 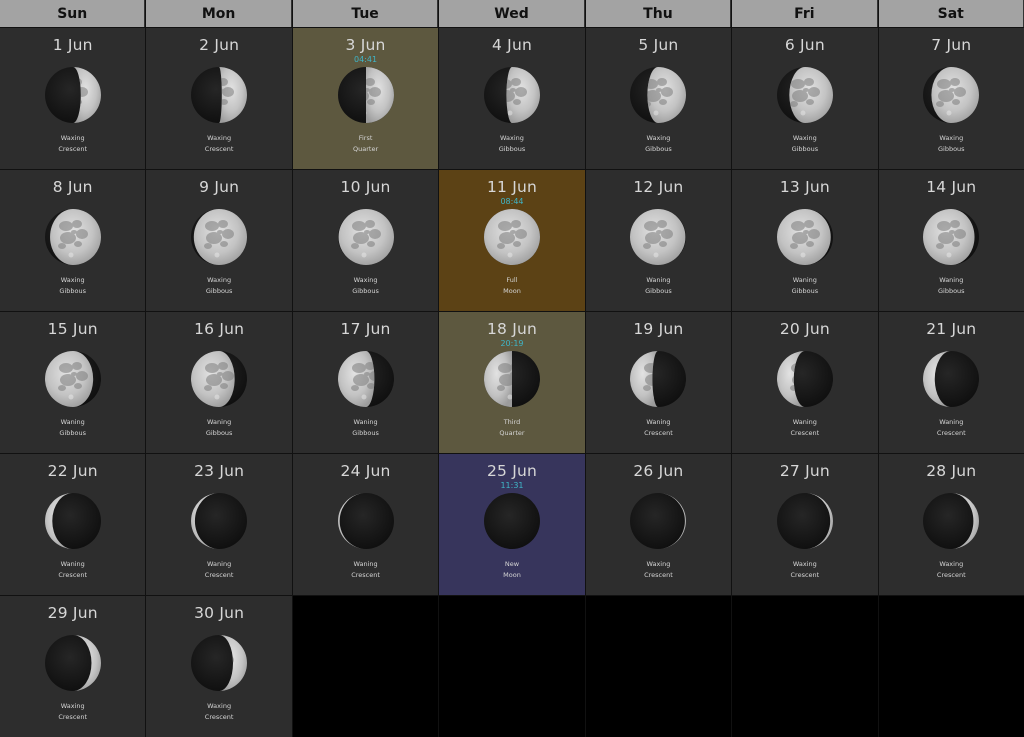 I want to click on day-label: 21 Jun, so click(x=951, y=329).